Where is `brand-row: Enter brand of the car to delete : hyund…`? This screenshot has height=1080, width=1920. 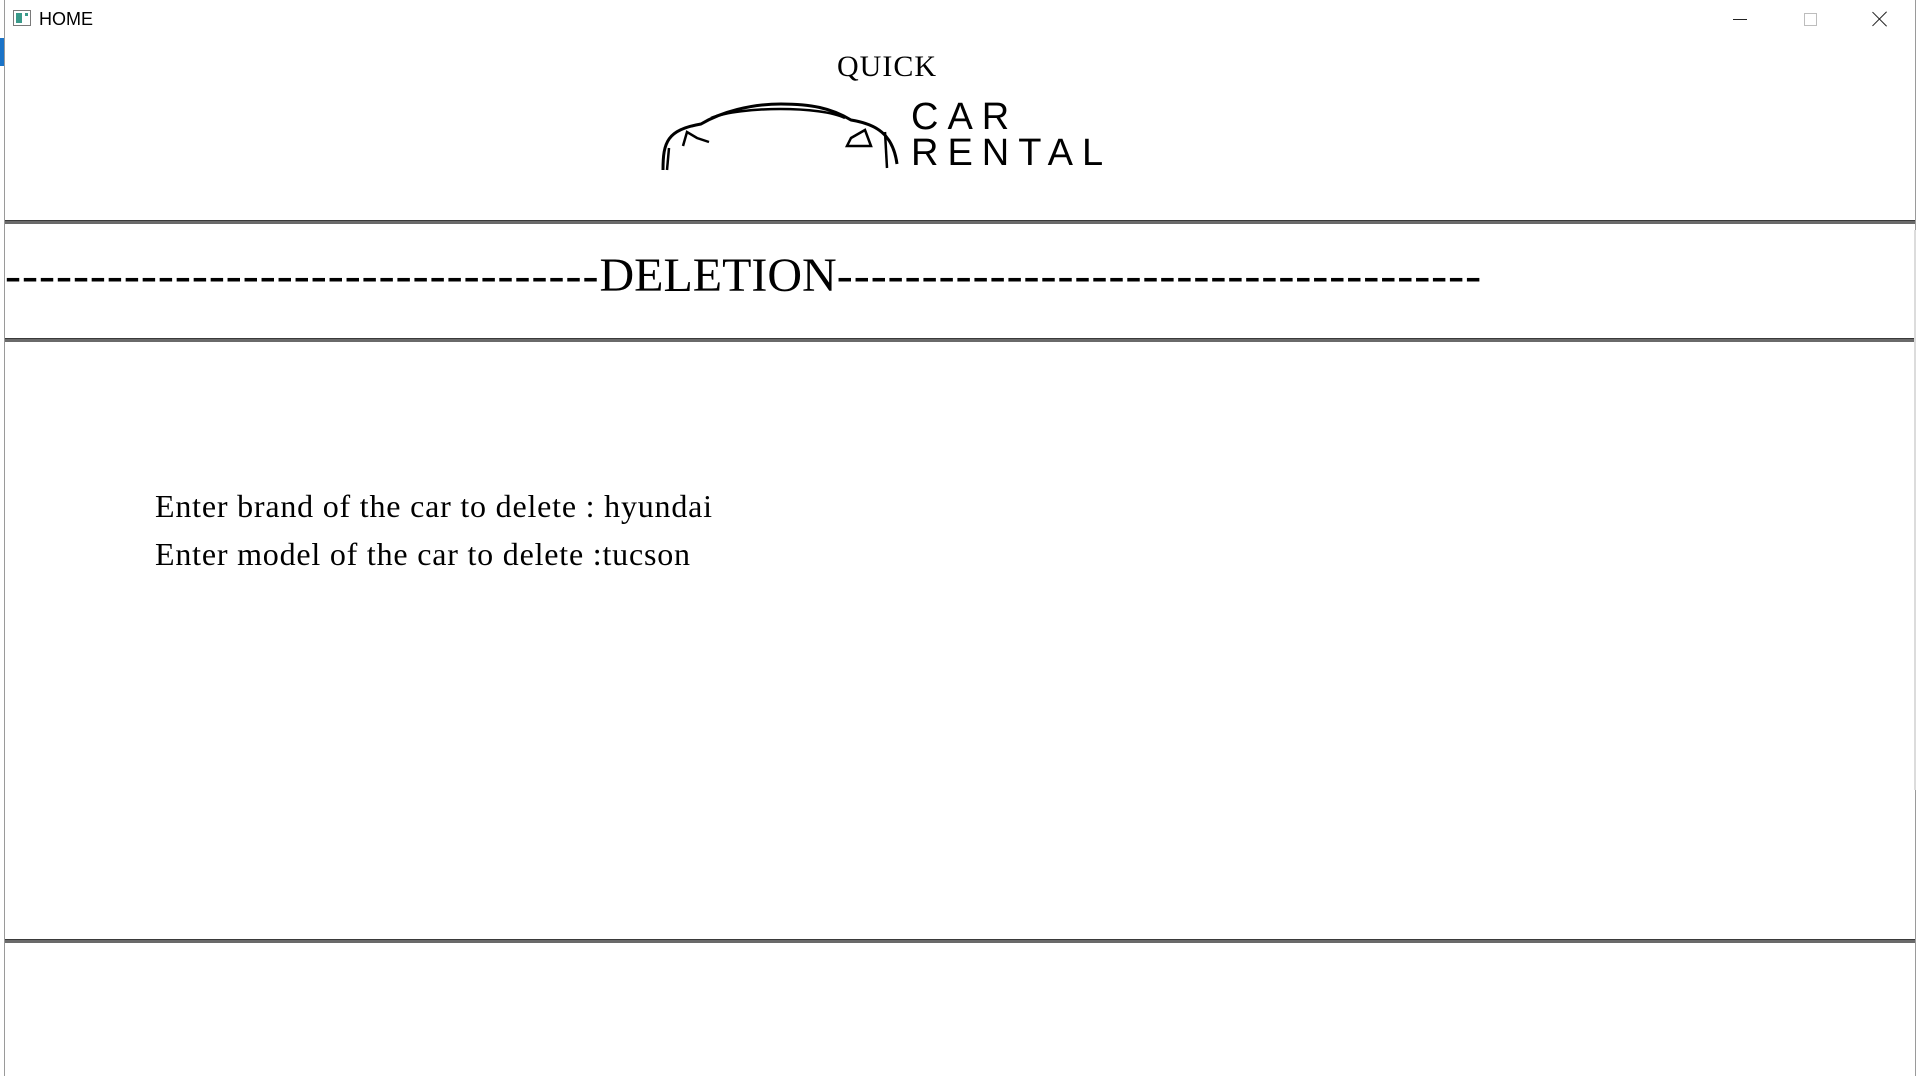
brand-row: Enter brand of the car to delete : hyund… is located at coordinates (434, 506).